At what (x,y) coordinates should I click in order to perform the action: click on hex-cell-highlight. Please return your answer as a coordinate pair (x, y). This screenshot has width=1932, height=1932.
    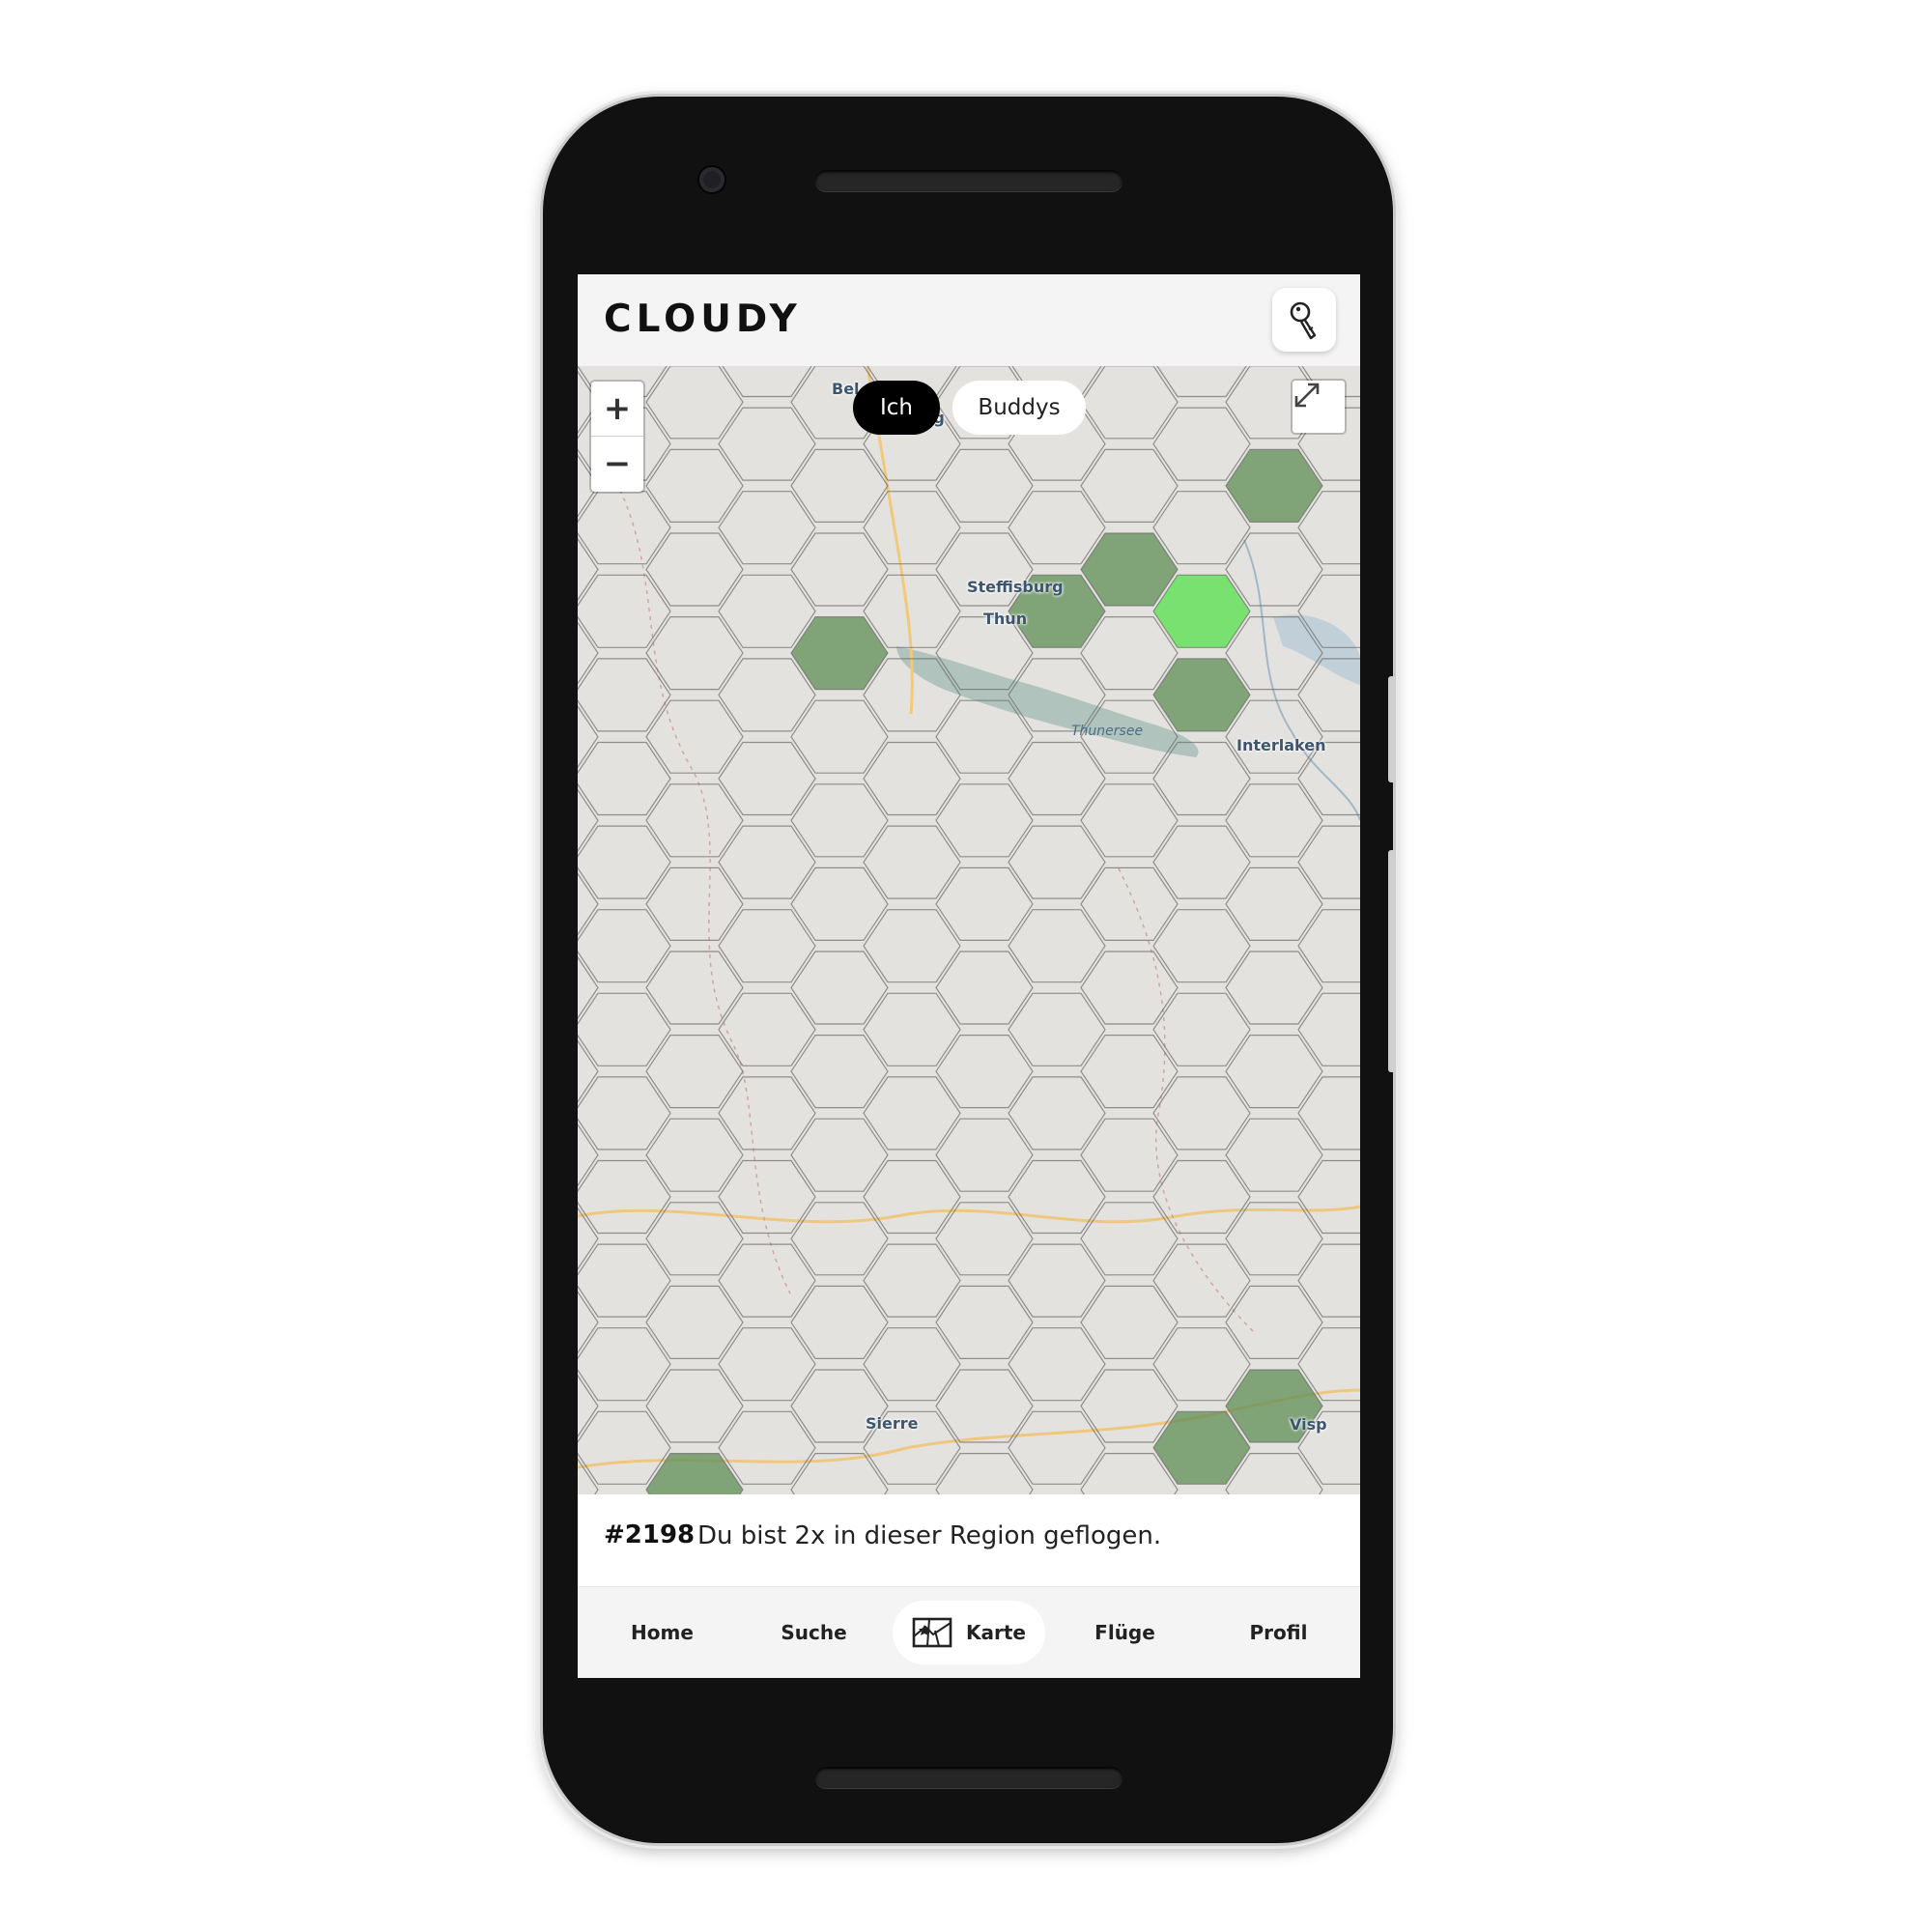
    Looking at the image, I should click on (1201, 611).